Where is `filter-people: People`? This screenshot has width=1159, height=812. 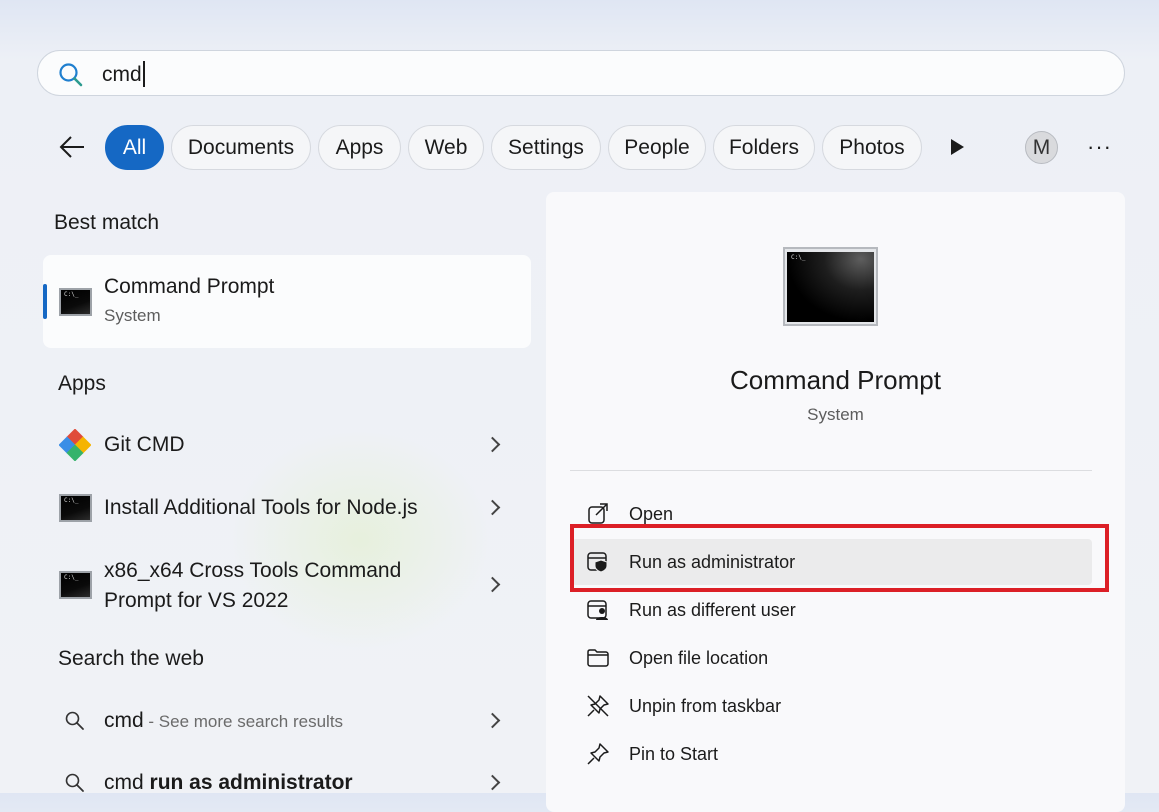 filter-people: People is located at coordinates (657, 147).